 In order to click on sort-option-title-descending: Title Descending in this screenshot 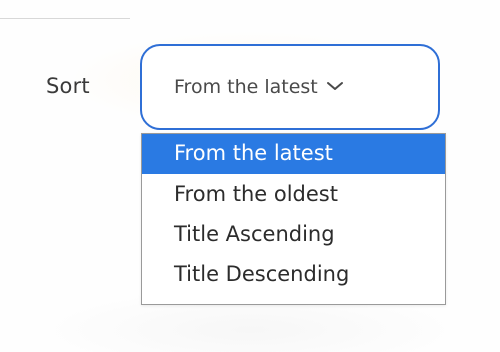, I will do `click(293, 274)`.